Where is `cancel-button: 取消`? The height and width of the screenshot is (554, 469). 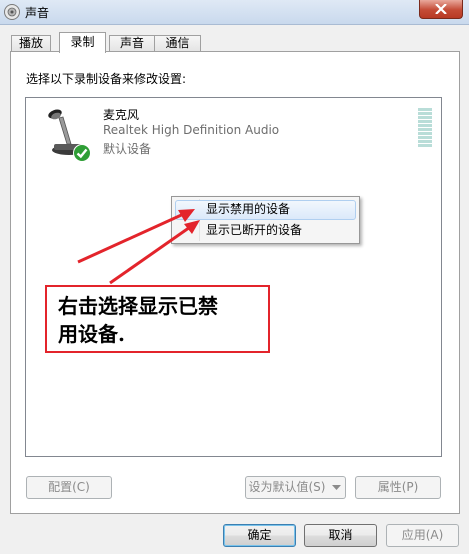 cancel-button: 取消 is located at coordinates (340, 535).